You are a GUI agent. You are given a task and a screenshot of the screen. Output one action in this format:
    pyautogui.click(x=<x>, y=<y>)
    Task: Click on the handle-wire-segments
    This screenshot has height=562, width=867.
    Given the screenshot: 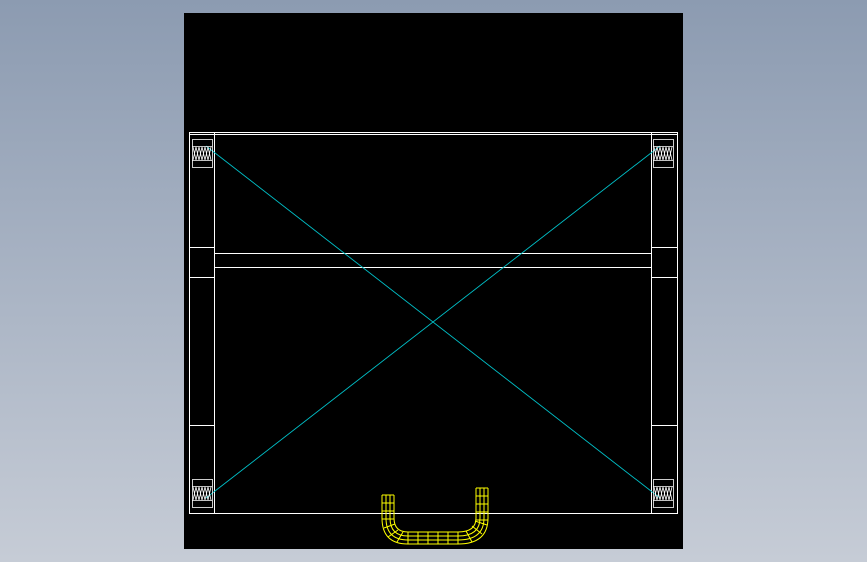 What is the action you would take?
    pyautogui.click(x=435, y=519)
    